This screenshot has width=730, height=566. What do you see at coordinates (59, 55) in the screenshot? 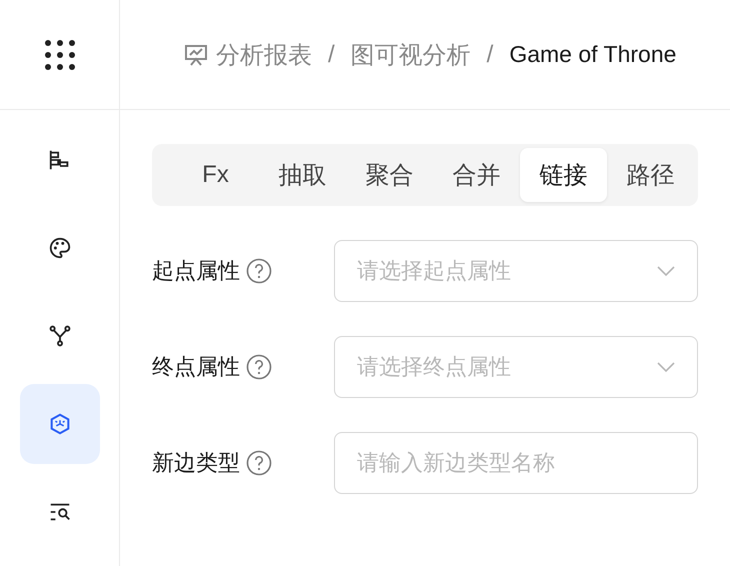
I see `app-grid-icon` at bounding box center [59, 55].